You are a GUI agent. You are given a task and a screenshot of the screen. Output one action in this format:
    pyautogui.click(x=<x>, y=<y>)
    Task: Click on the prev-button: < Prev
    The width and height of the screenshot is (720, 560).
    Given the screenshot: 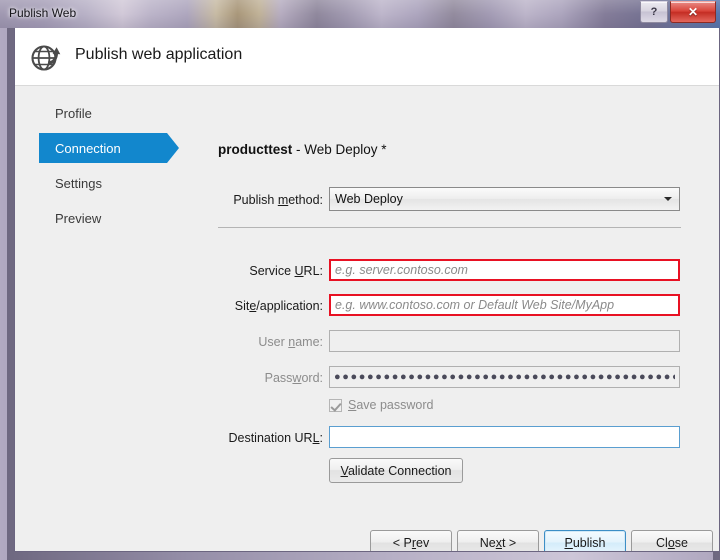 What is the action you would take?
    pyautogui.click(x=411, y=540)
    